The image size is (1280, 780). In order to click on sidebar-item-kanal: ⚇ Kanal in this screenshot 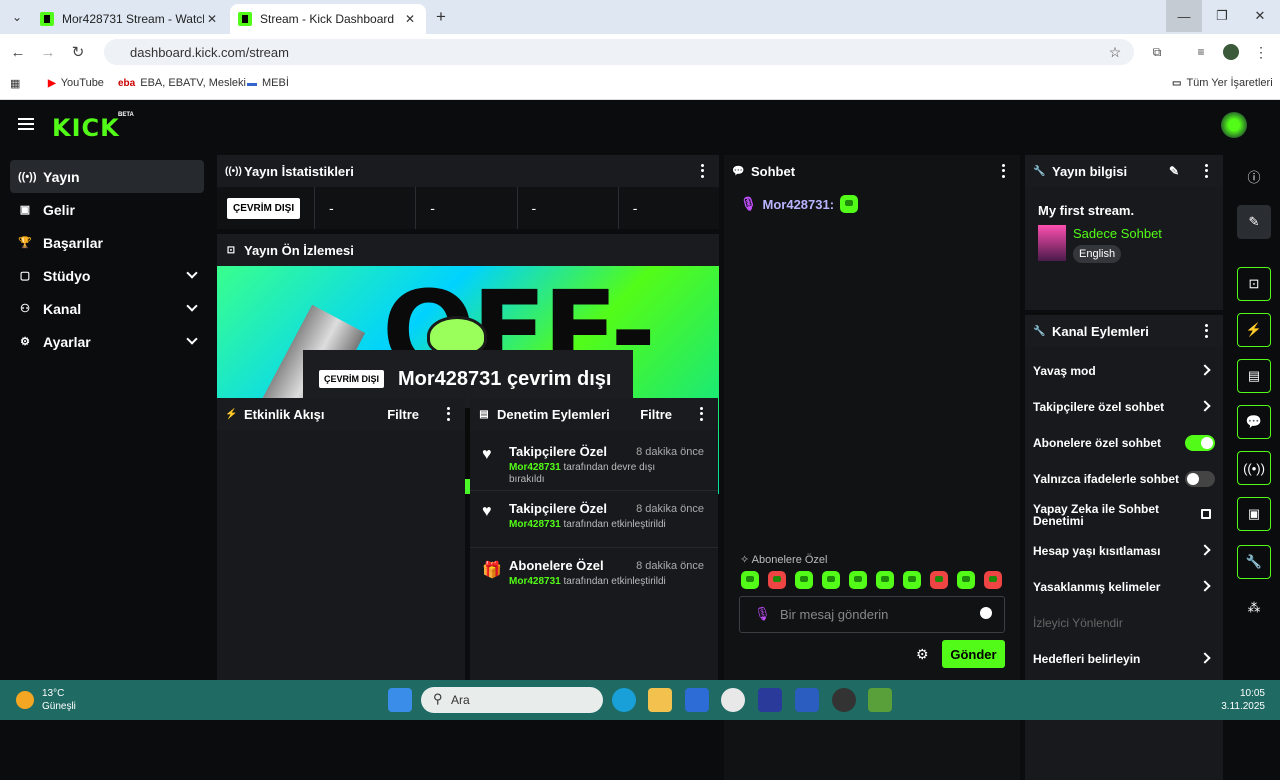, I will do `click(107, 308)`.